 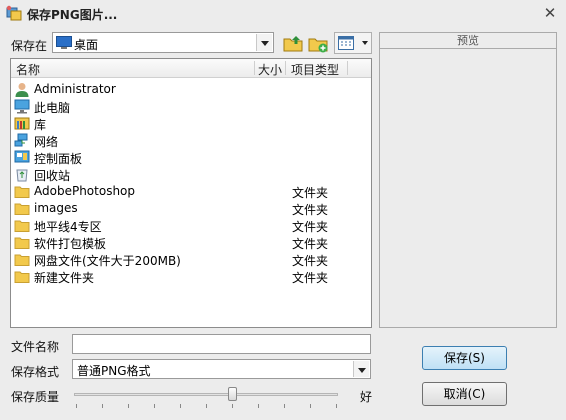 I want to click on column-header-size: 大小, so click(x=270, y=69).